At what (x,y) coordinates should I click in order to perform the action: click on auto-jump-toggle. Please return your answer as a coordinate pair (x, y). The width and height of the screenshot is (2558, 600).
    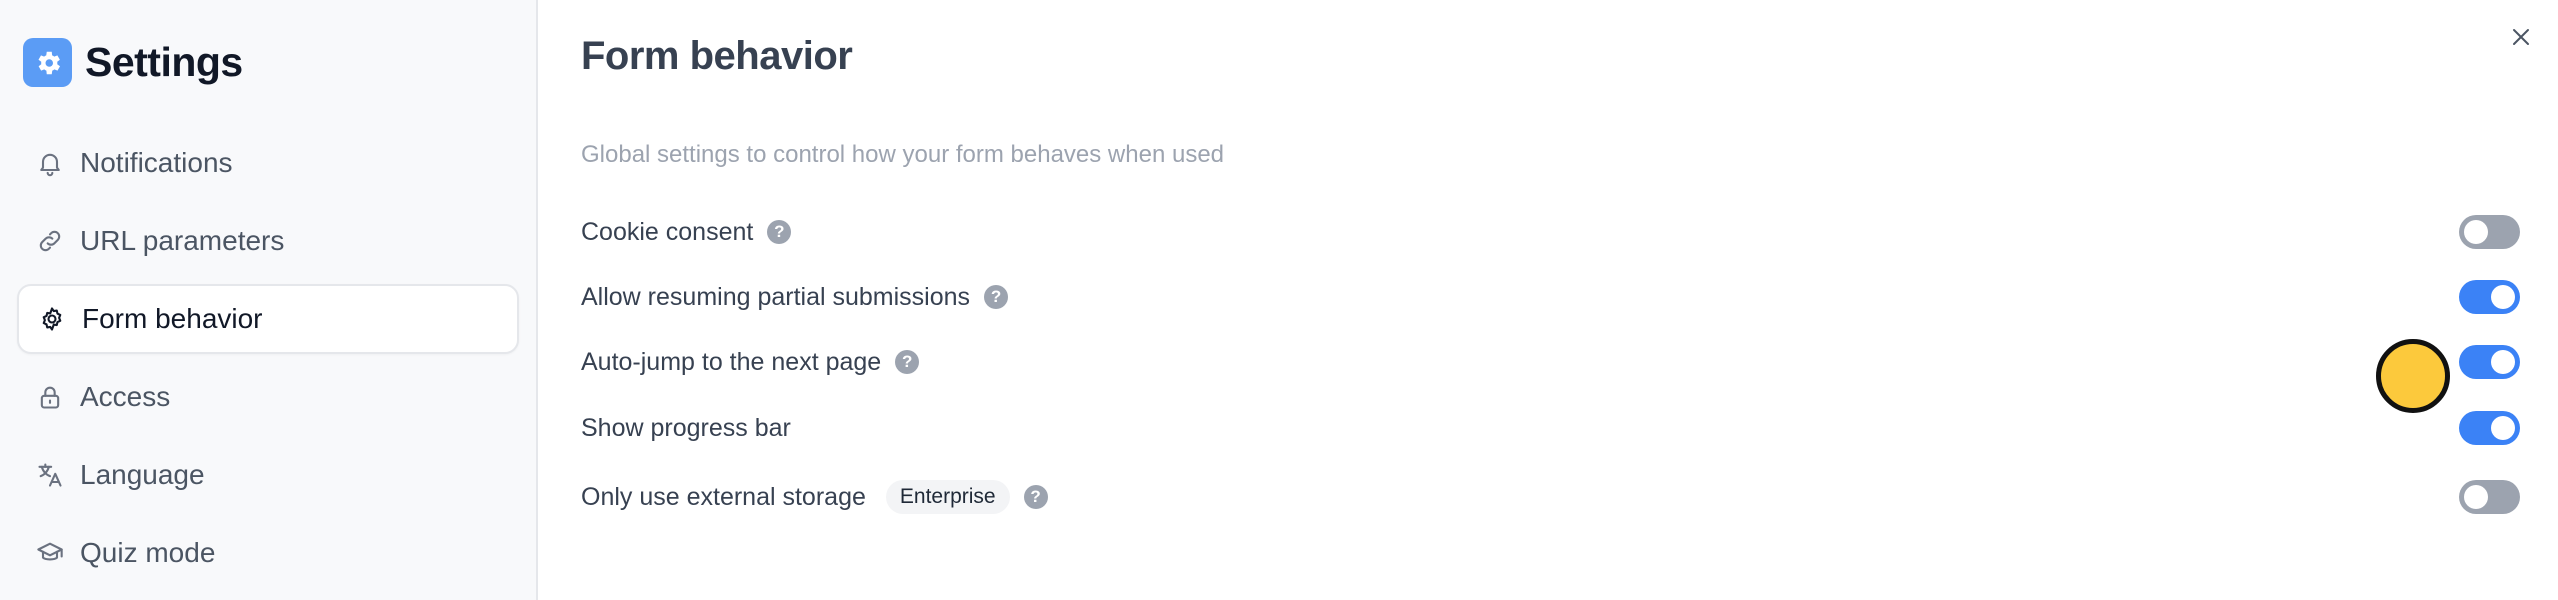
    Looking at the image, I should click on (2489, 362).